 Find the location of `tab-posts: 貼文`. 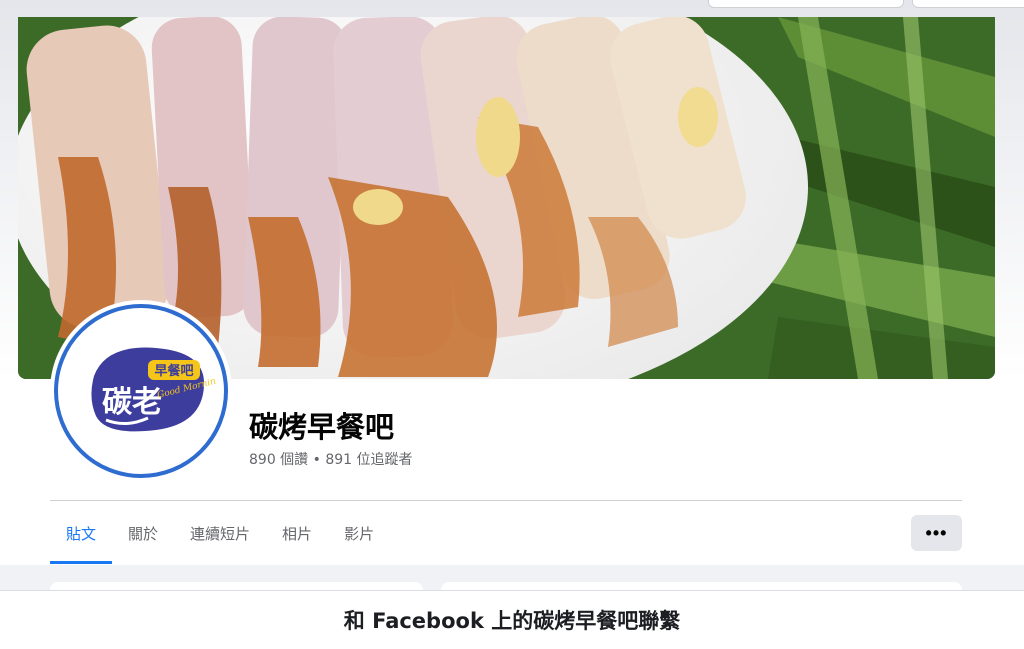

tab-posts: 貼文 is located at coordinates (81, 533).